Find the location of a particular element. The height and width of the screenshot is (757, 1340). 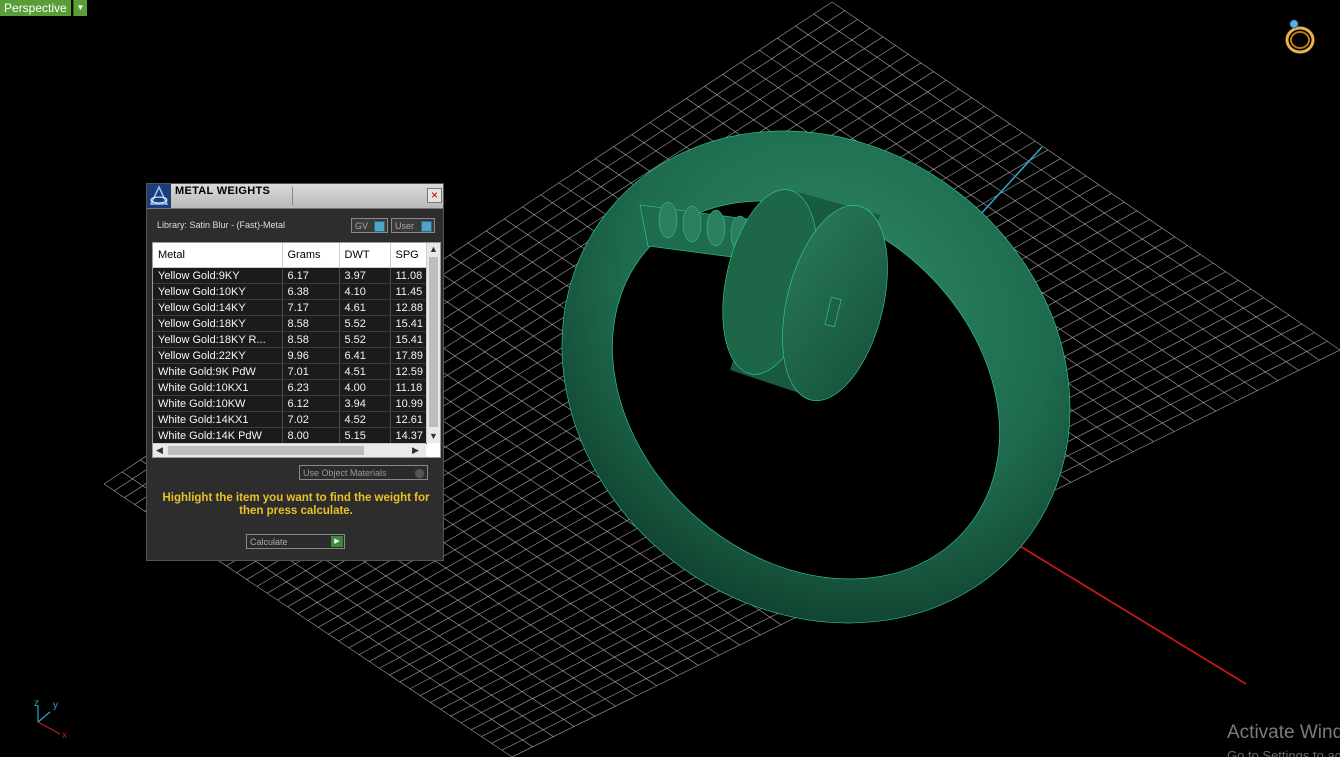

use-object-materials-label: Use Object Materials is located at coordinates (345, 473).